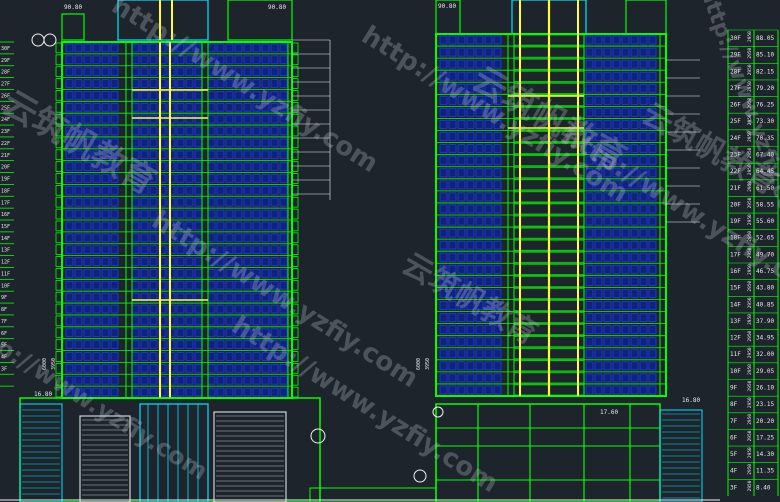 This screenshot has height=502, width=780. Describe the element at coordinates (735, 271) in the screenshot. I see `ruler-level: 16F` at that location.